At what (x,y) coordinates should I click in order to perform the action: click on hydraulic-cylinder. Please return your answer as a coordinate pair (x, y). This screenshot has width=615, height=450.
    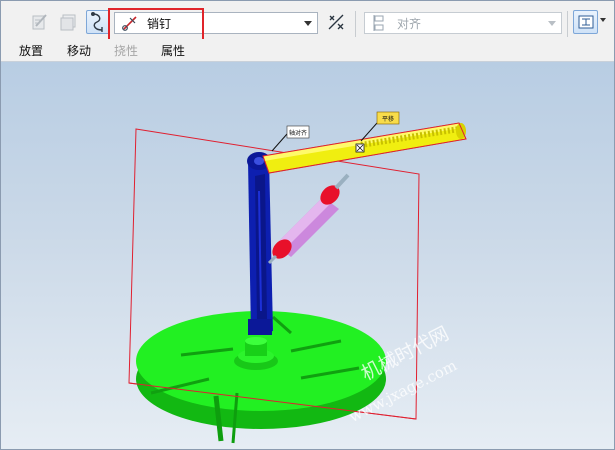
    Looking at the image, I should click on (308, 219).